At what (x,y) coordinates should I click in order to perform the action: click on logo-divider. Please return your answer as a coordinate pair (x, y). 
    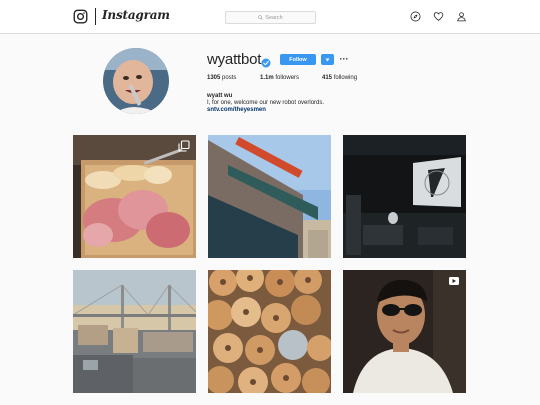
    Looking at the image, I should click on (95, 16).